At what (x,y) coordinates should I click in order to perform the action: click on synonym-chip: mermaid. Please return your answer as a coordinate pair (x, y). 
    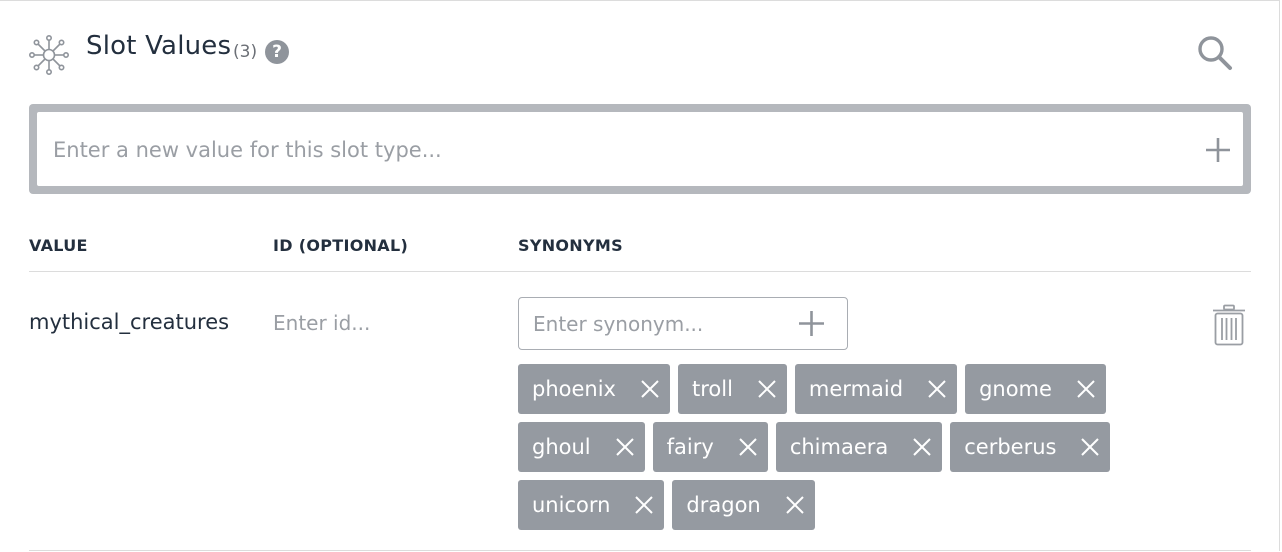
    Looking at the image, I should click on (876, 389).